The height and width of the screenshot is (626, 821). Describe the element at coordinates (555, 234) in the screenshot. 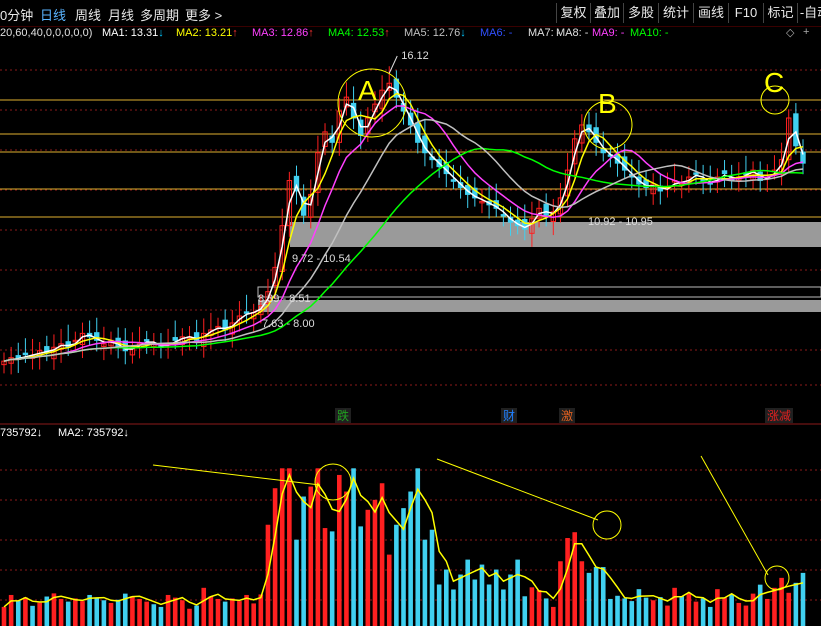

I see `price-zone` at that location.